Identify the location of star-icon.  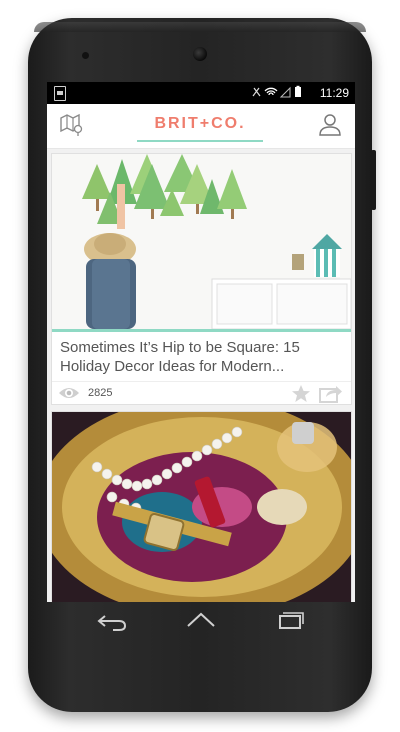
(301, 393).